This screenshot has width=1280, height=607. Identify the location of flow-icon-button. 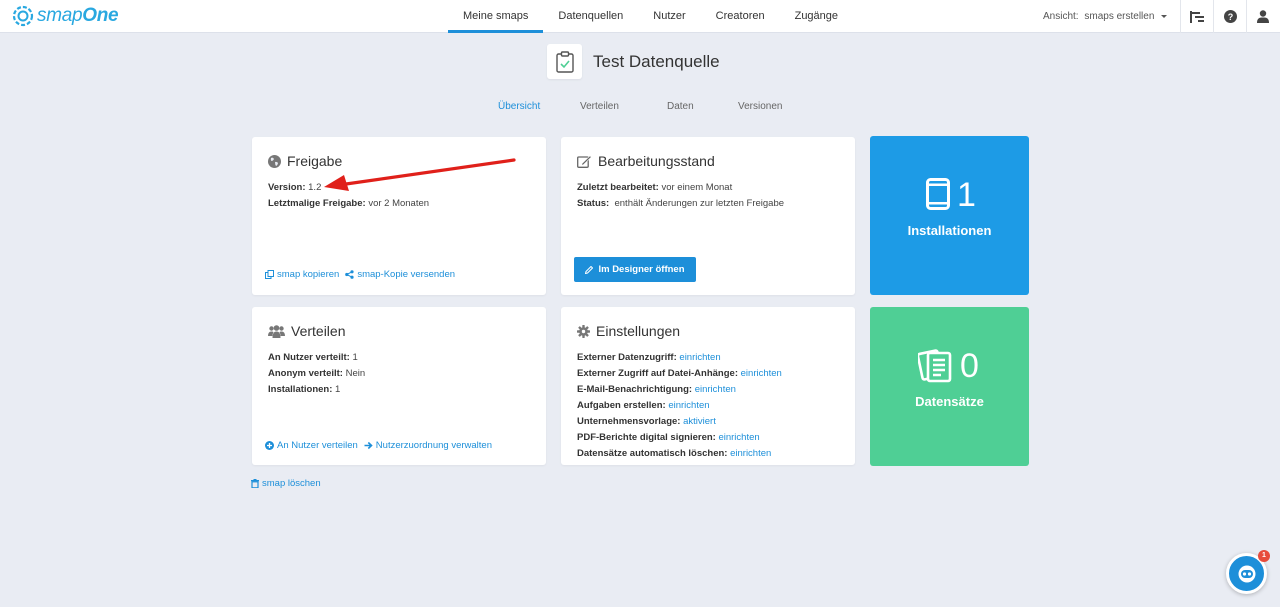
(1196, 16).